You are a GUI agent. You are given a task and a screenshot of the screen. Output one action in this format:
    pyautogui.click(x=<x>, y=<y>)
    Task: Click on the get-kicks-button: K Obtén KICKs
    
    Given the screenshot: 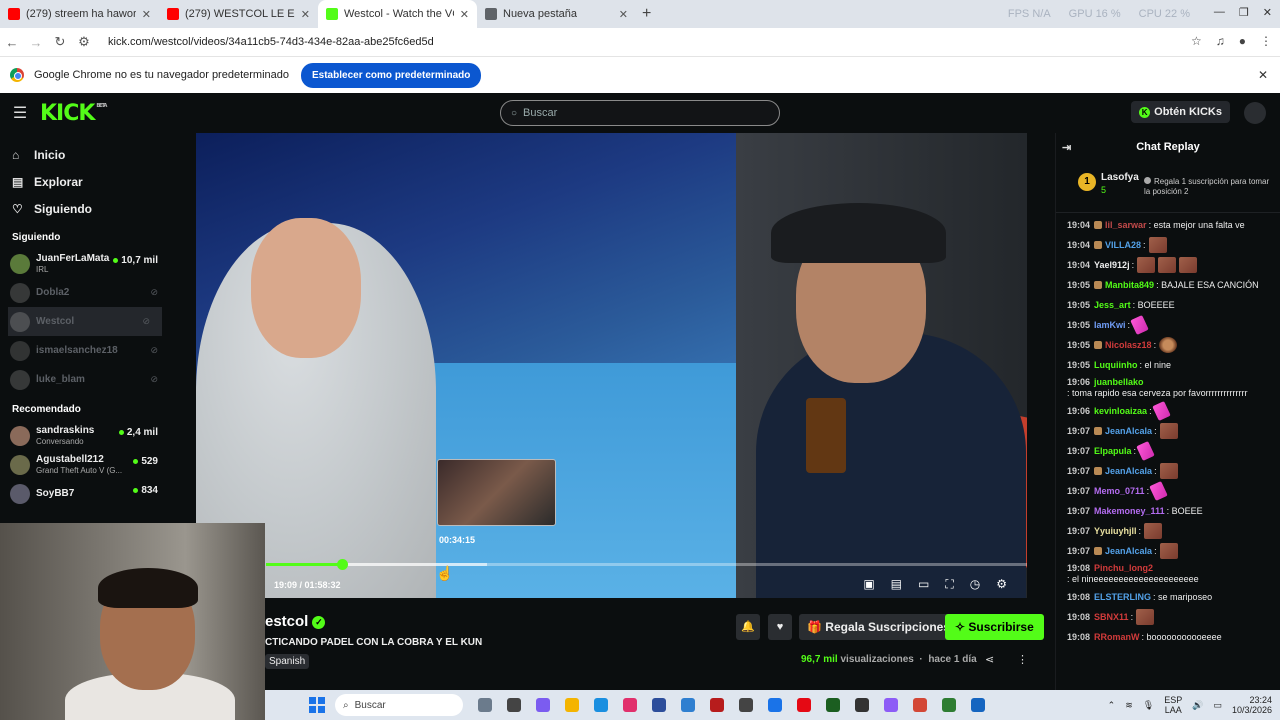 What is the action you would take?
    pyautogui.click(x=1180, y=112)
    